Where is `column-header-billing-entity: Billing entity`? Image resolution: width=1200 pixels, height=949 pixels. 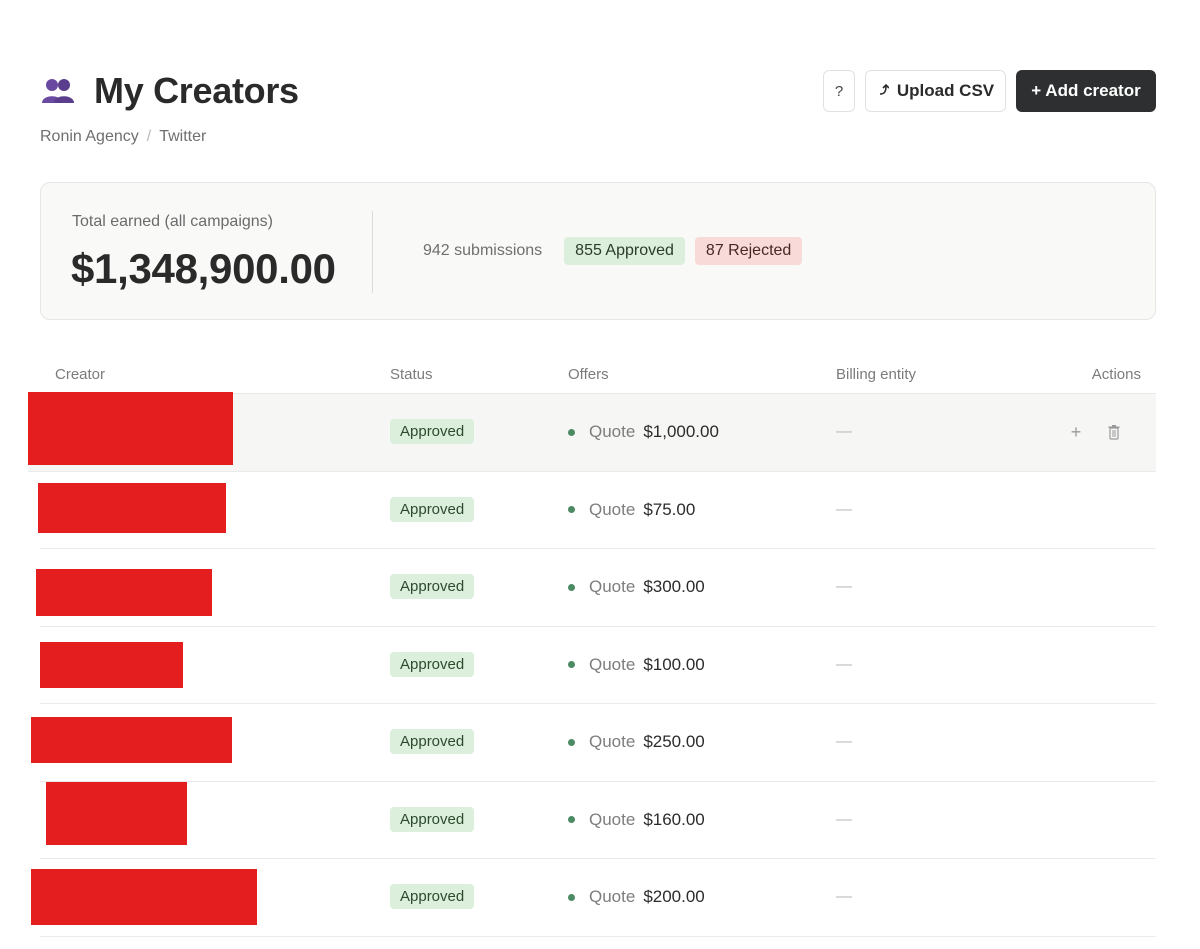
column-header-billing-entity: Billing entity is located at coordinates (876, 374).